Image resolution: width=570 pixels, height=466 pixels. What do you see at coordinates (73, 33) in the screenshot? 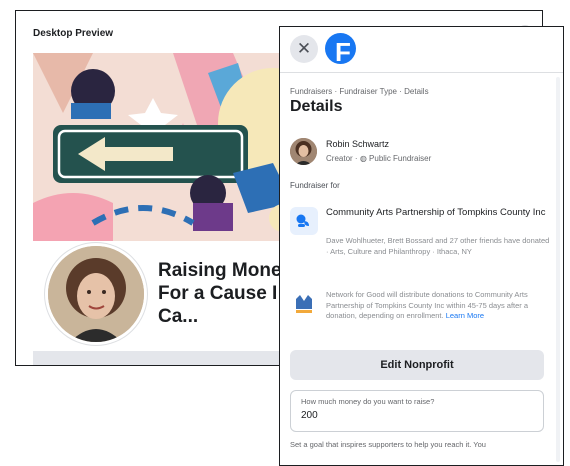
I see `preview-title: Desktop Preview` at bounding box center [73, 33].